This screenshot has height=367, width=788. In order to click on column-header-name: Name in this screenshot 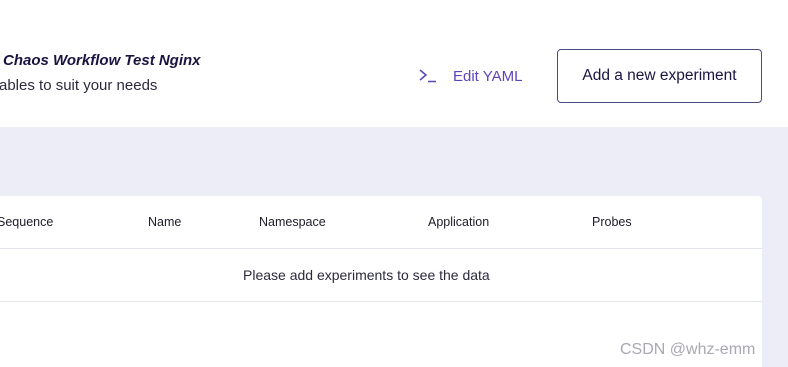, I will do `click(164, 222)`.